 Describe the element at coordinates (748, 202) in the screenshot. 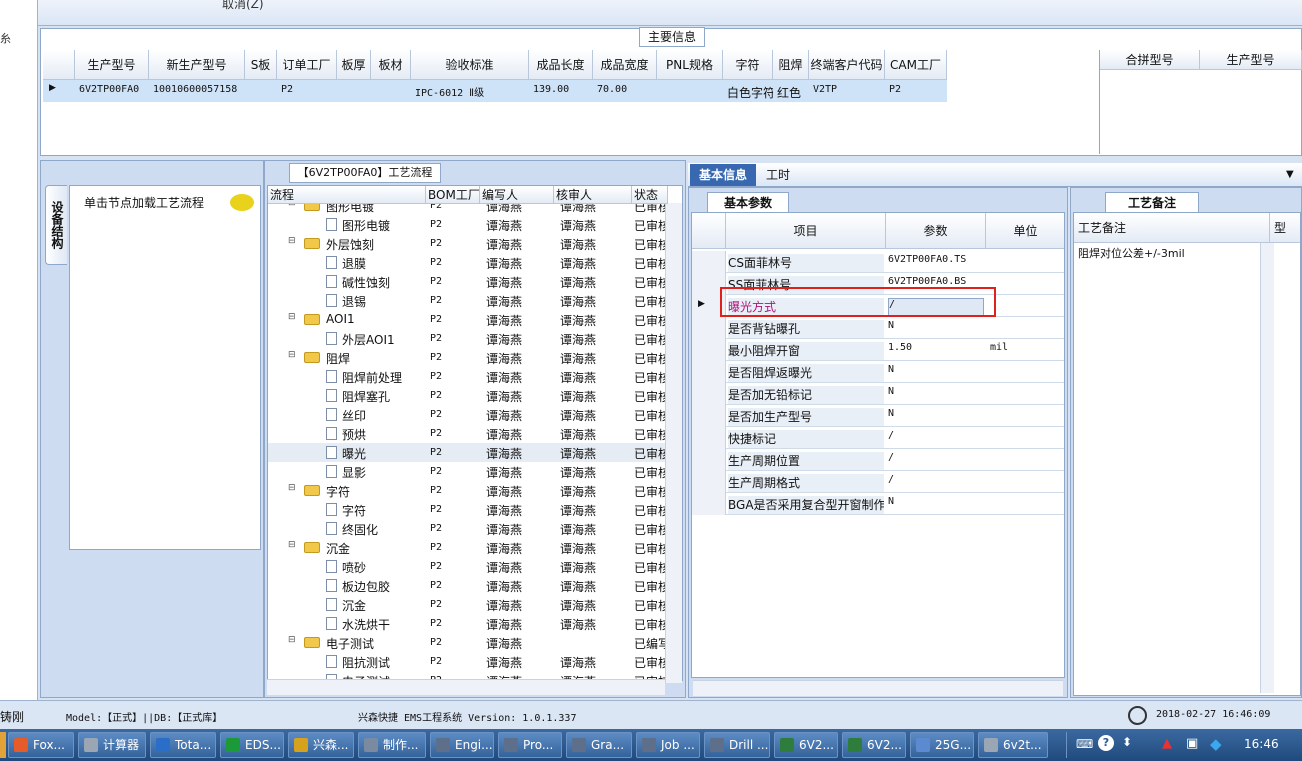

I see `tab-basic-params: 基本参数` at that location.